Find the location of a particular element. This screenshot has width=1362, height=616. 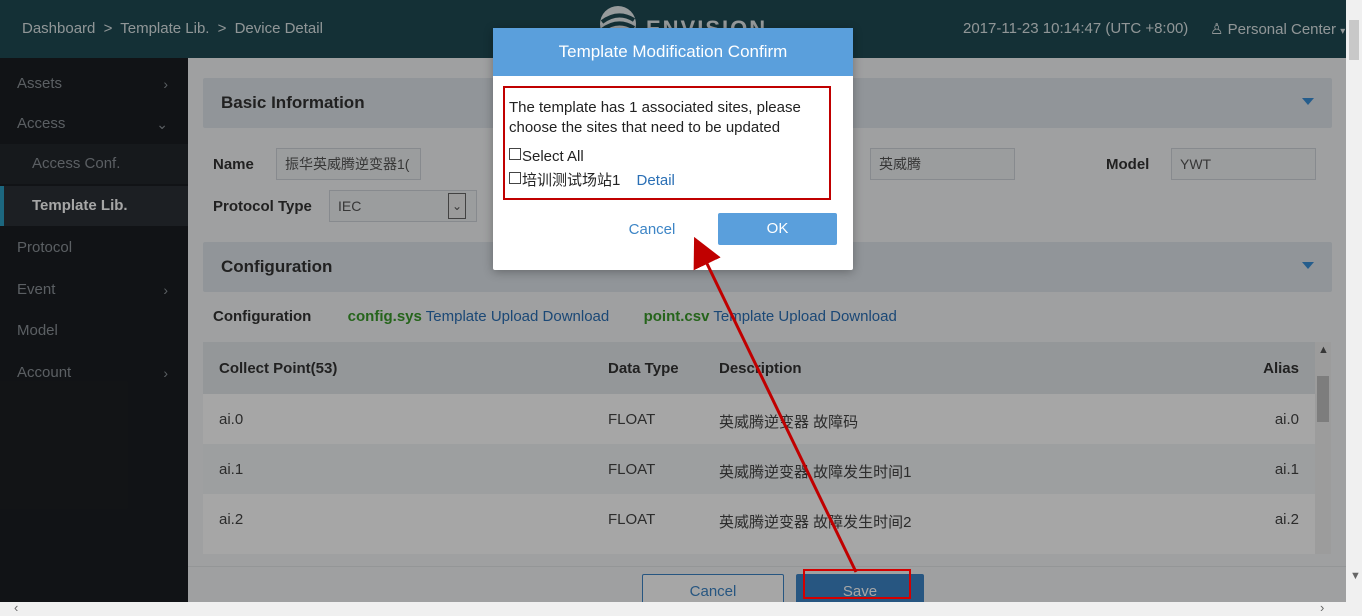

select-all-checkbox is located at coordinates (515, 154).